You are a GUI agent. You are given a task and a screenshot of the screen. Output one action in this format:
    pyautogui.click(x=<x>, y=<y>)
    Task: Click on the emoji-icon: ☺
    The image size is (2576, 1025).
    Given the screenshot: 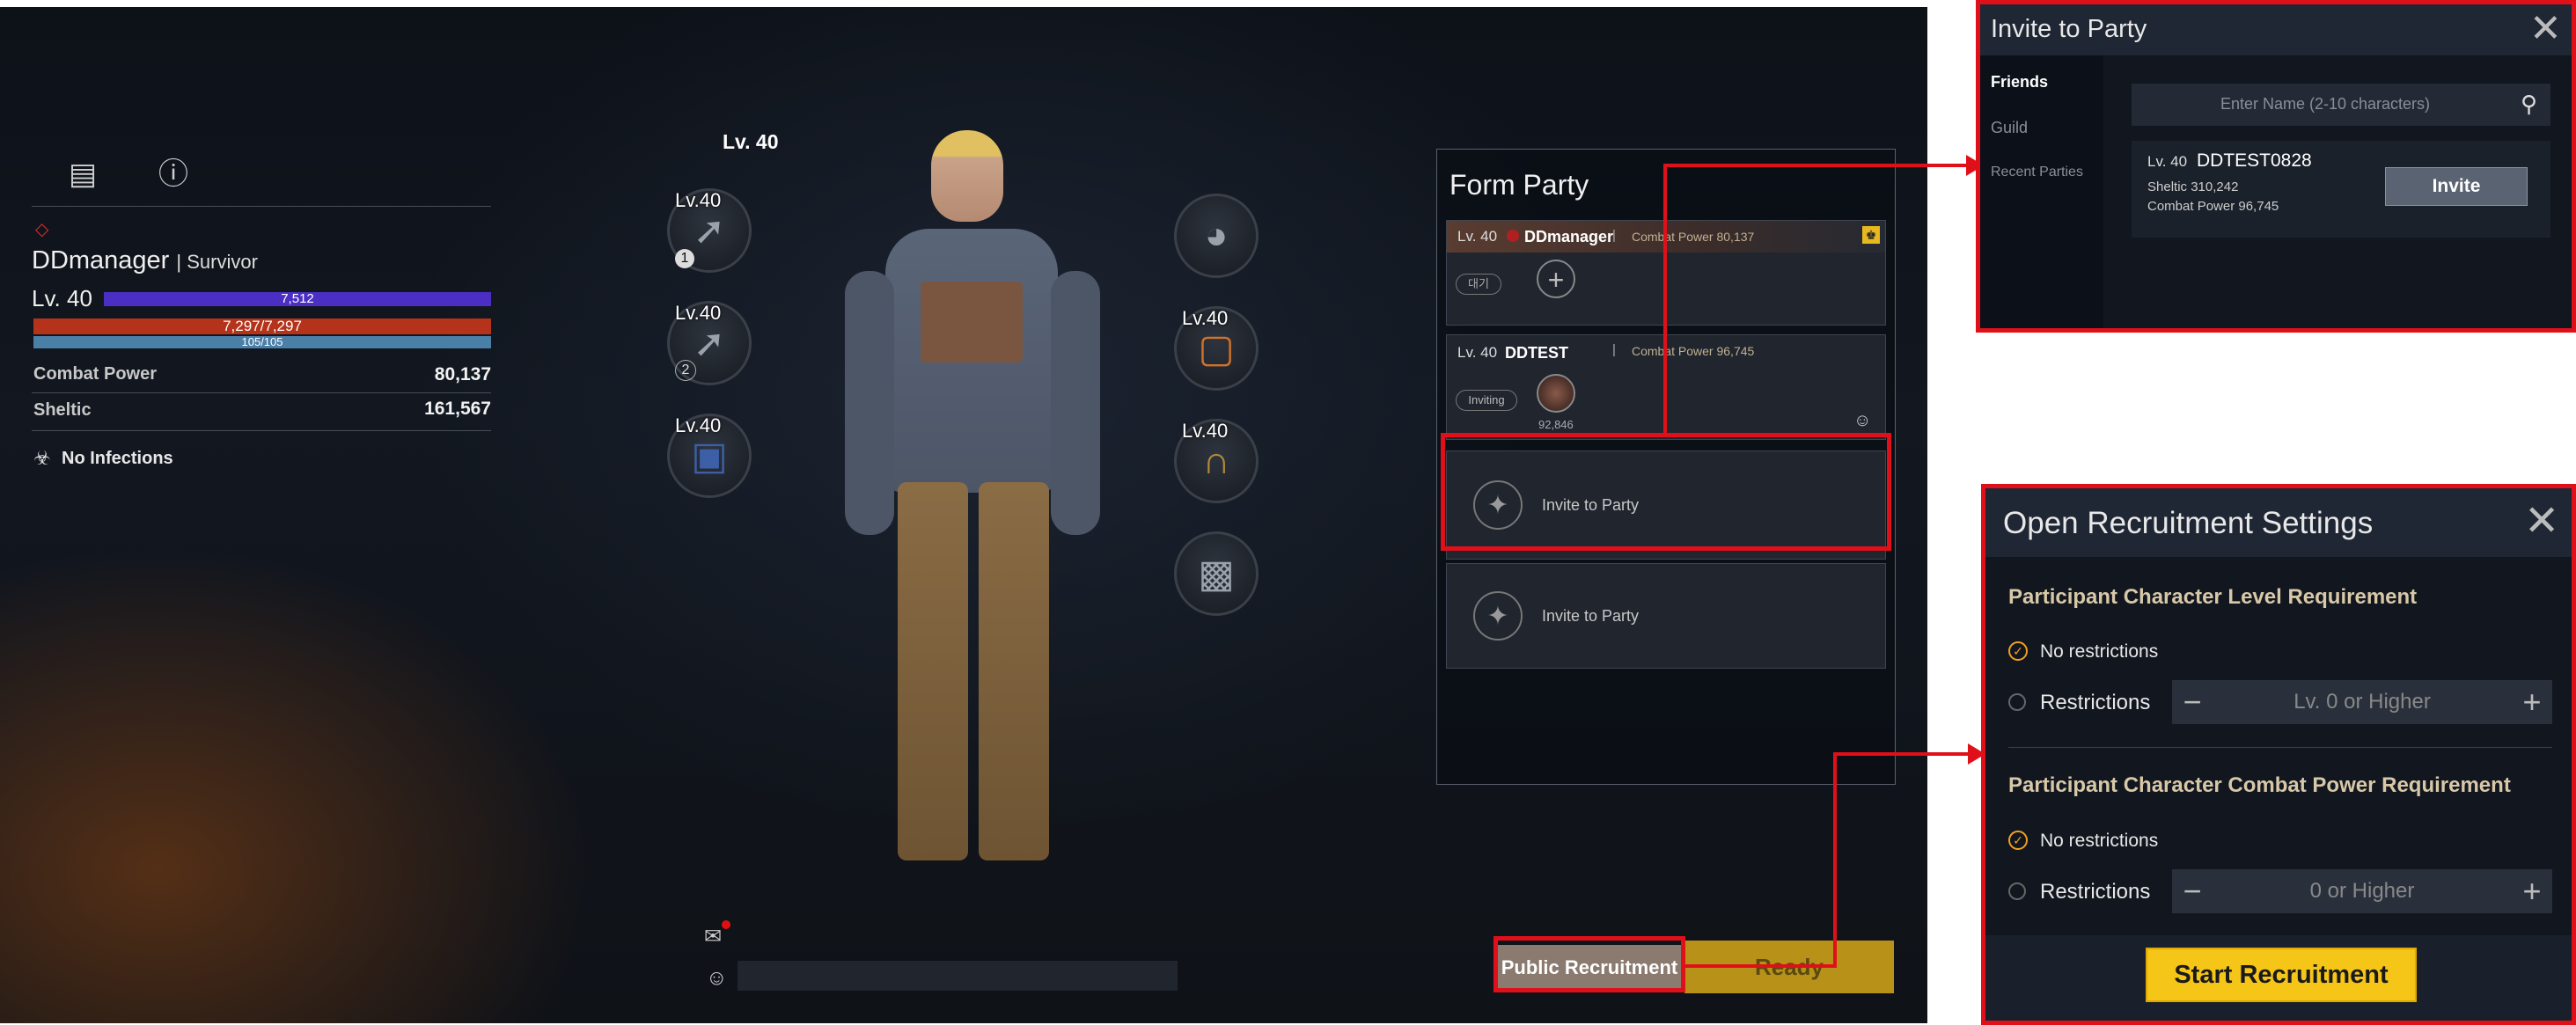 What is the action you would take?
    pyautogui.click(x=717, y=978)
    